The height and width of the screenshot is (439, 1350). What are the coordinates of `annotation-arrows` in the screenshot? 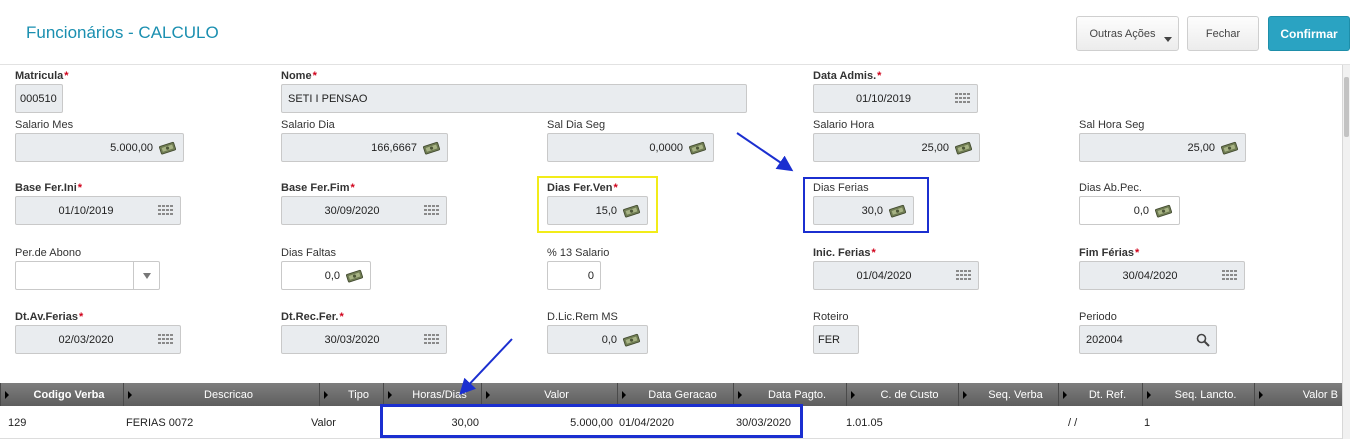 It's located at (626, 263).